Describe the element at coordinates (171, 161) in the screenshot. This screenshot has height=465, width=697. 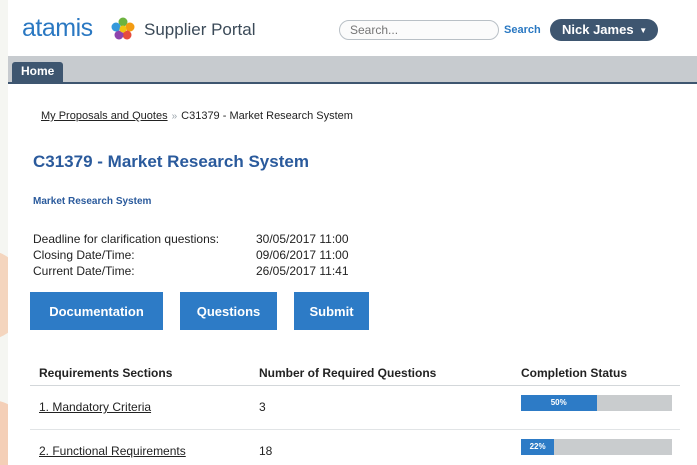
I see `page-title: C31379 - Market Research System` at that location.